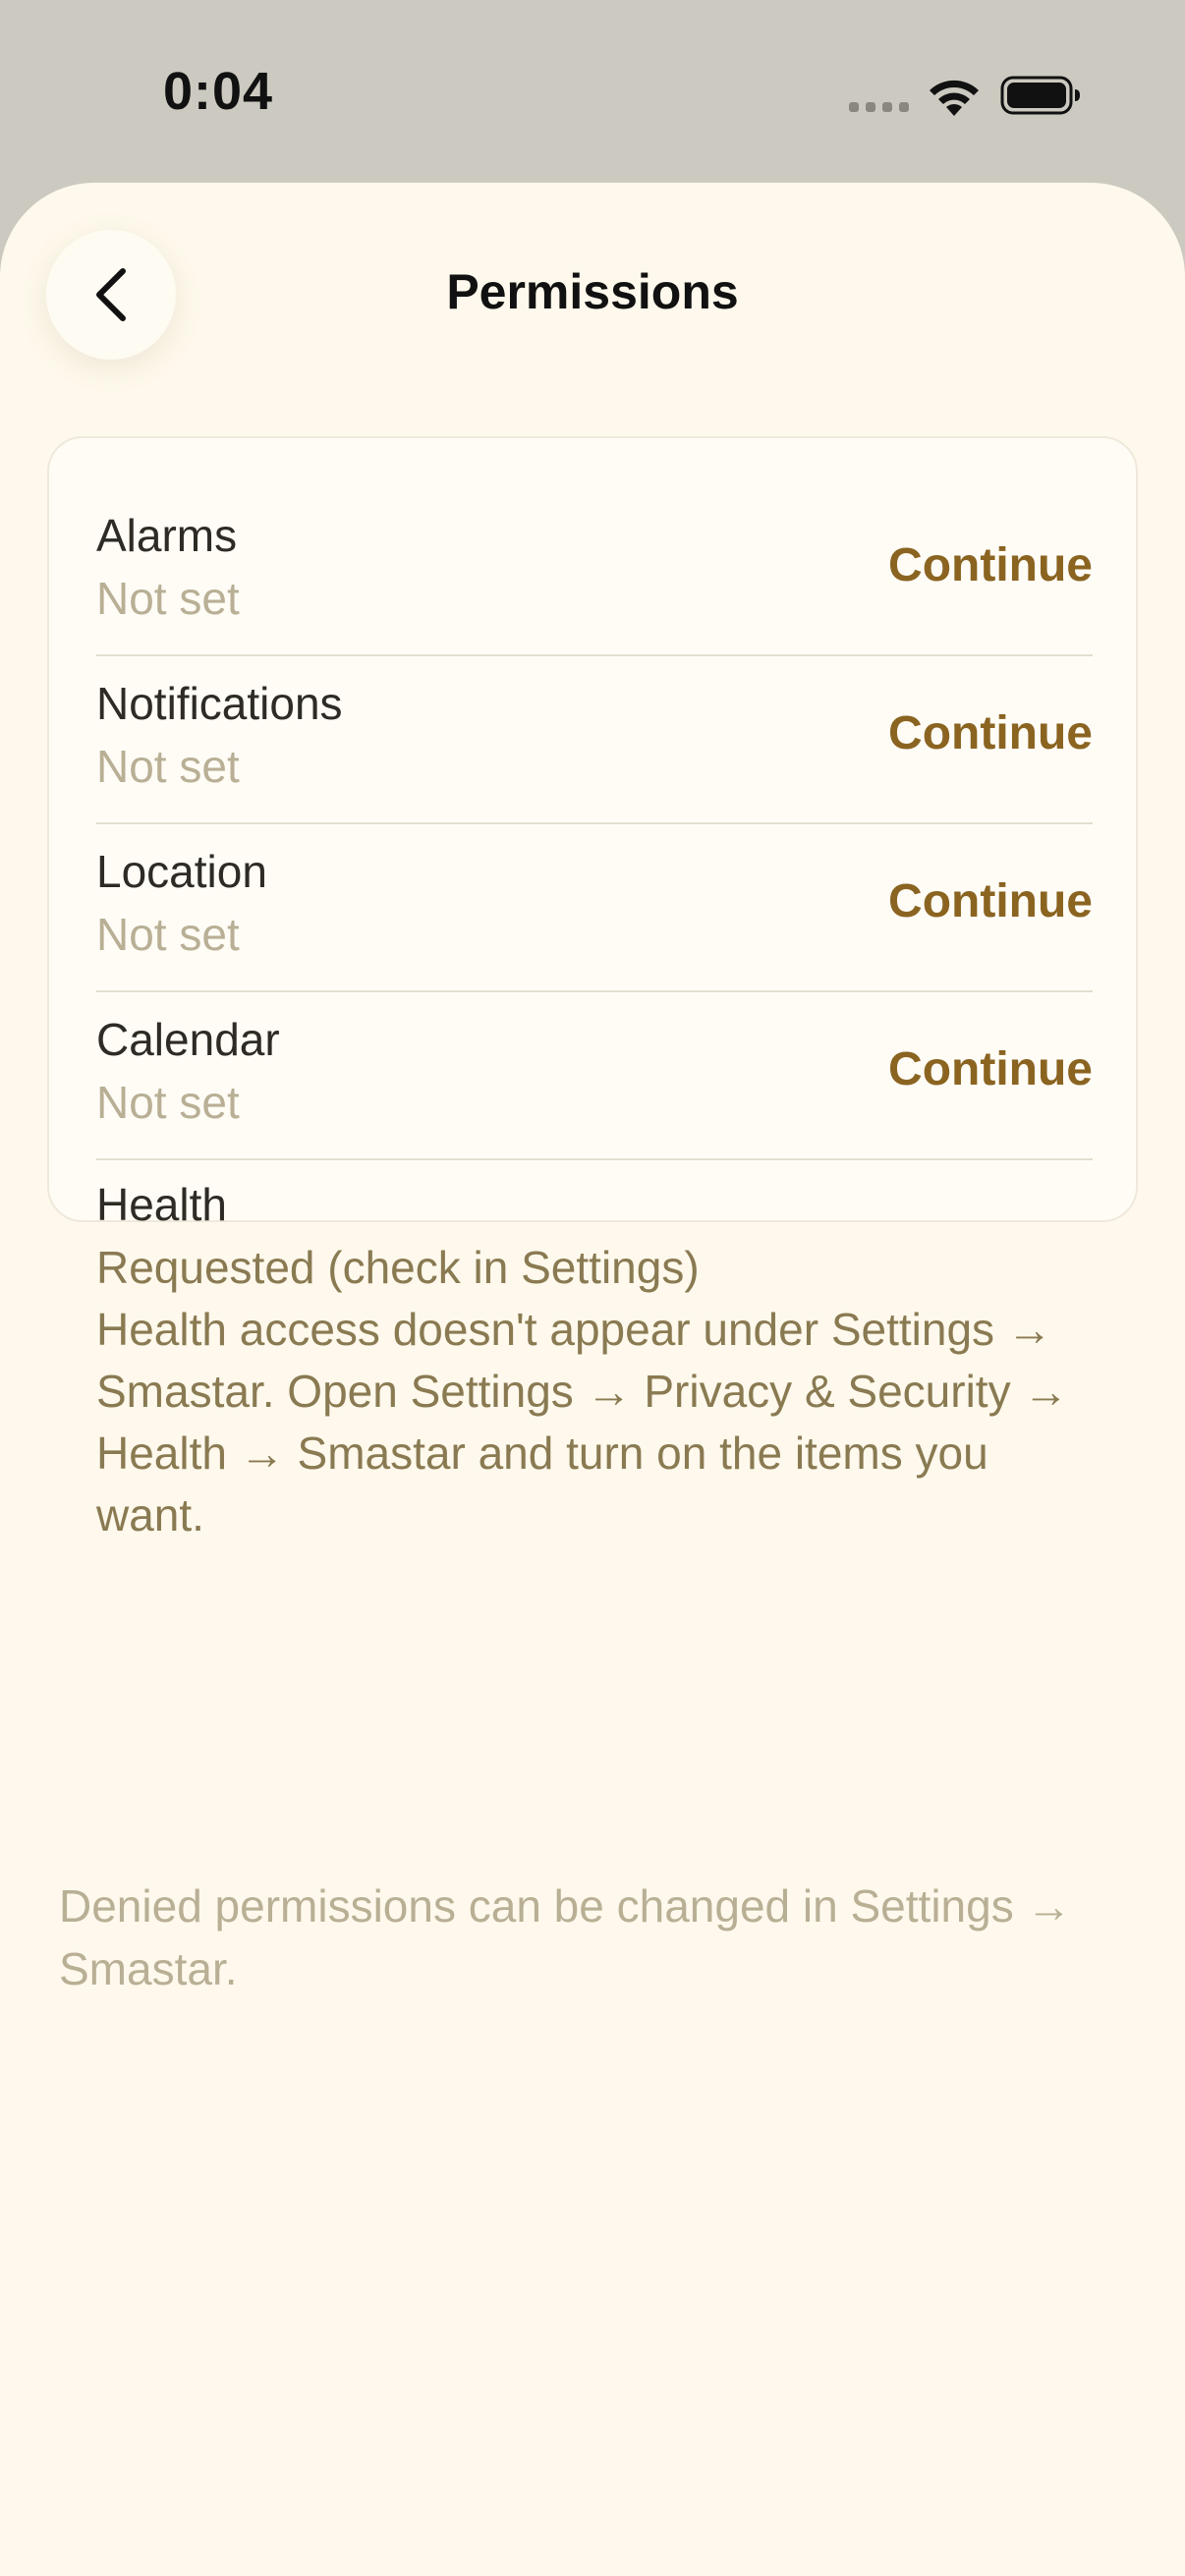 Image resolution: width=1185 pixels, height=2576 pixels. I want to click on permission-row-location: Location Not set Continue, so click(594, 908).